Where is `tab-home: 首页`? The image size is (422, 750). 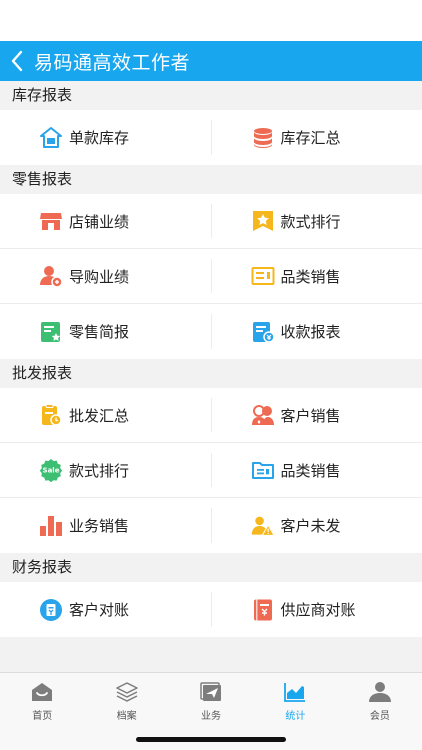
tab-home: 首页 is located at coordinates (42, 711).